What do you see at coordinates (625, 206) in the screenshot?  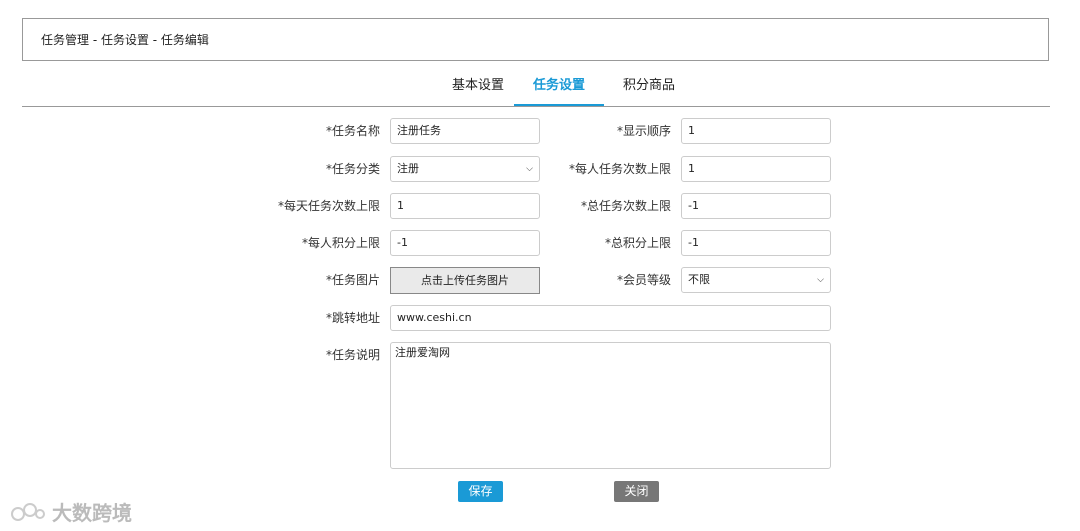 I see `total-limit-label: *总任务次数上限` at bounding box center [625, 206].